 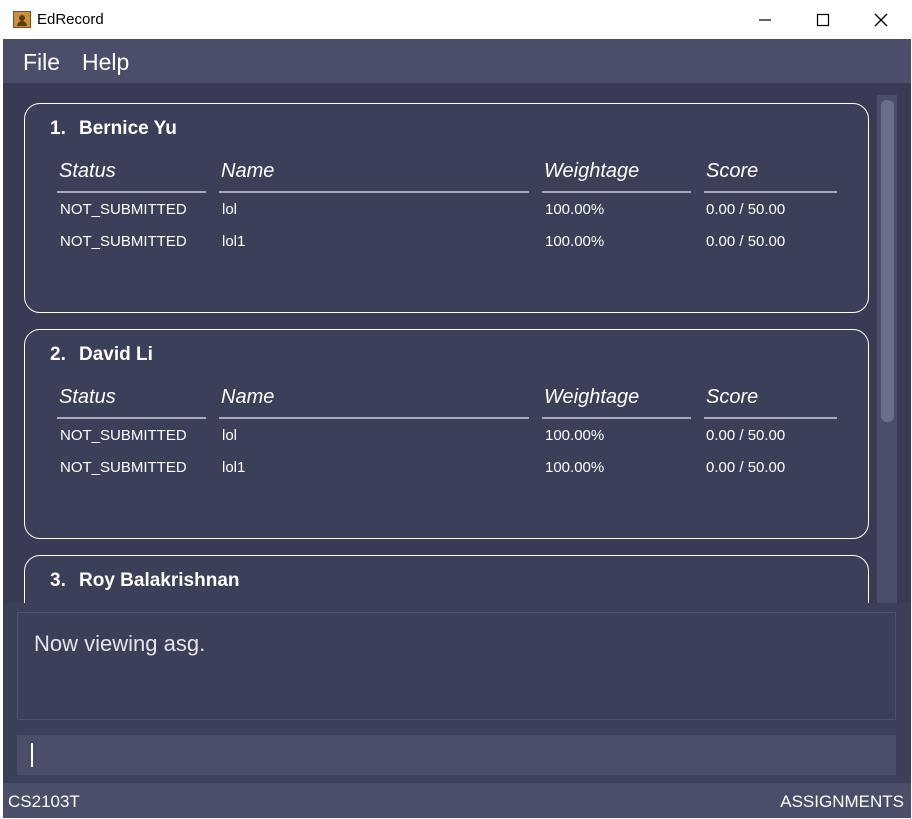 What do you see at coordinates (456, 755) in the screenshot?
I see `command-input` at bounding box center [456, 755].